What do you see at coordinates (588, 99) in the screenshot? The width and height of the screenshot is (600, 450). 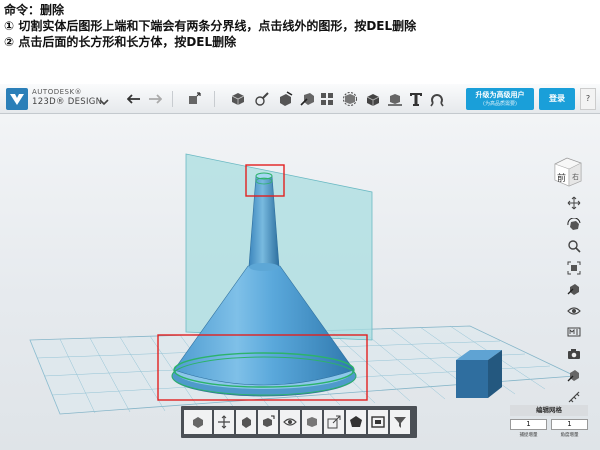 I see `help-button: ?` at bounding box center [588, 99].